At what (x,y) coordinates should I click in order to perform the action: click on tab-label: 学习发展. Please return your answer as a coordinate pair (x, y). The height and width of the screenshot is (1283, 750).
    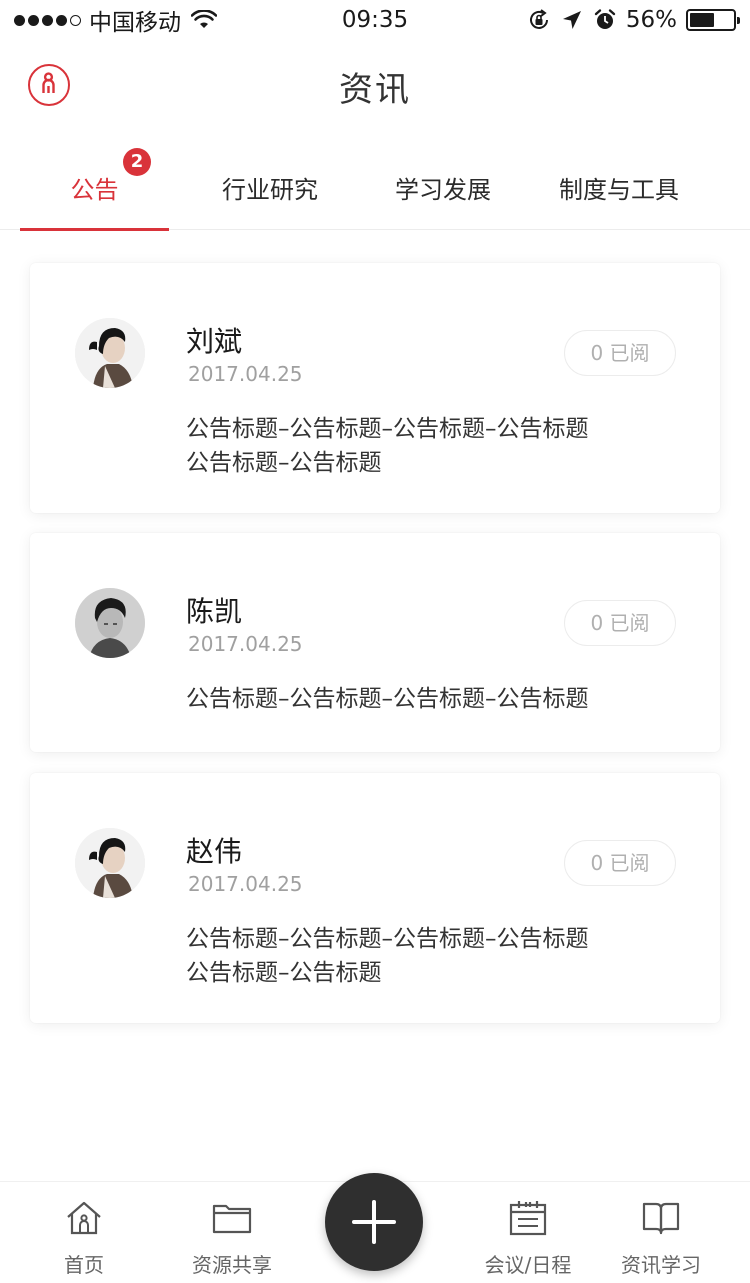
    Looking at the image, I should click on (443, 190).